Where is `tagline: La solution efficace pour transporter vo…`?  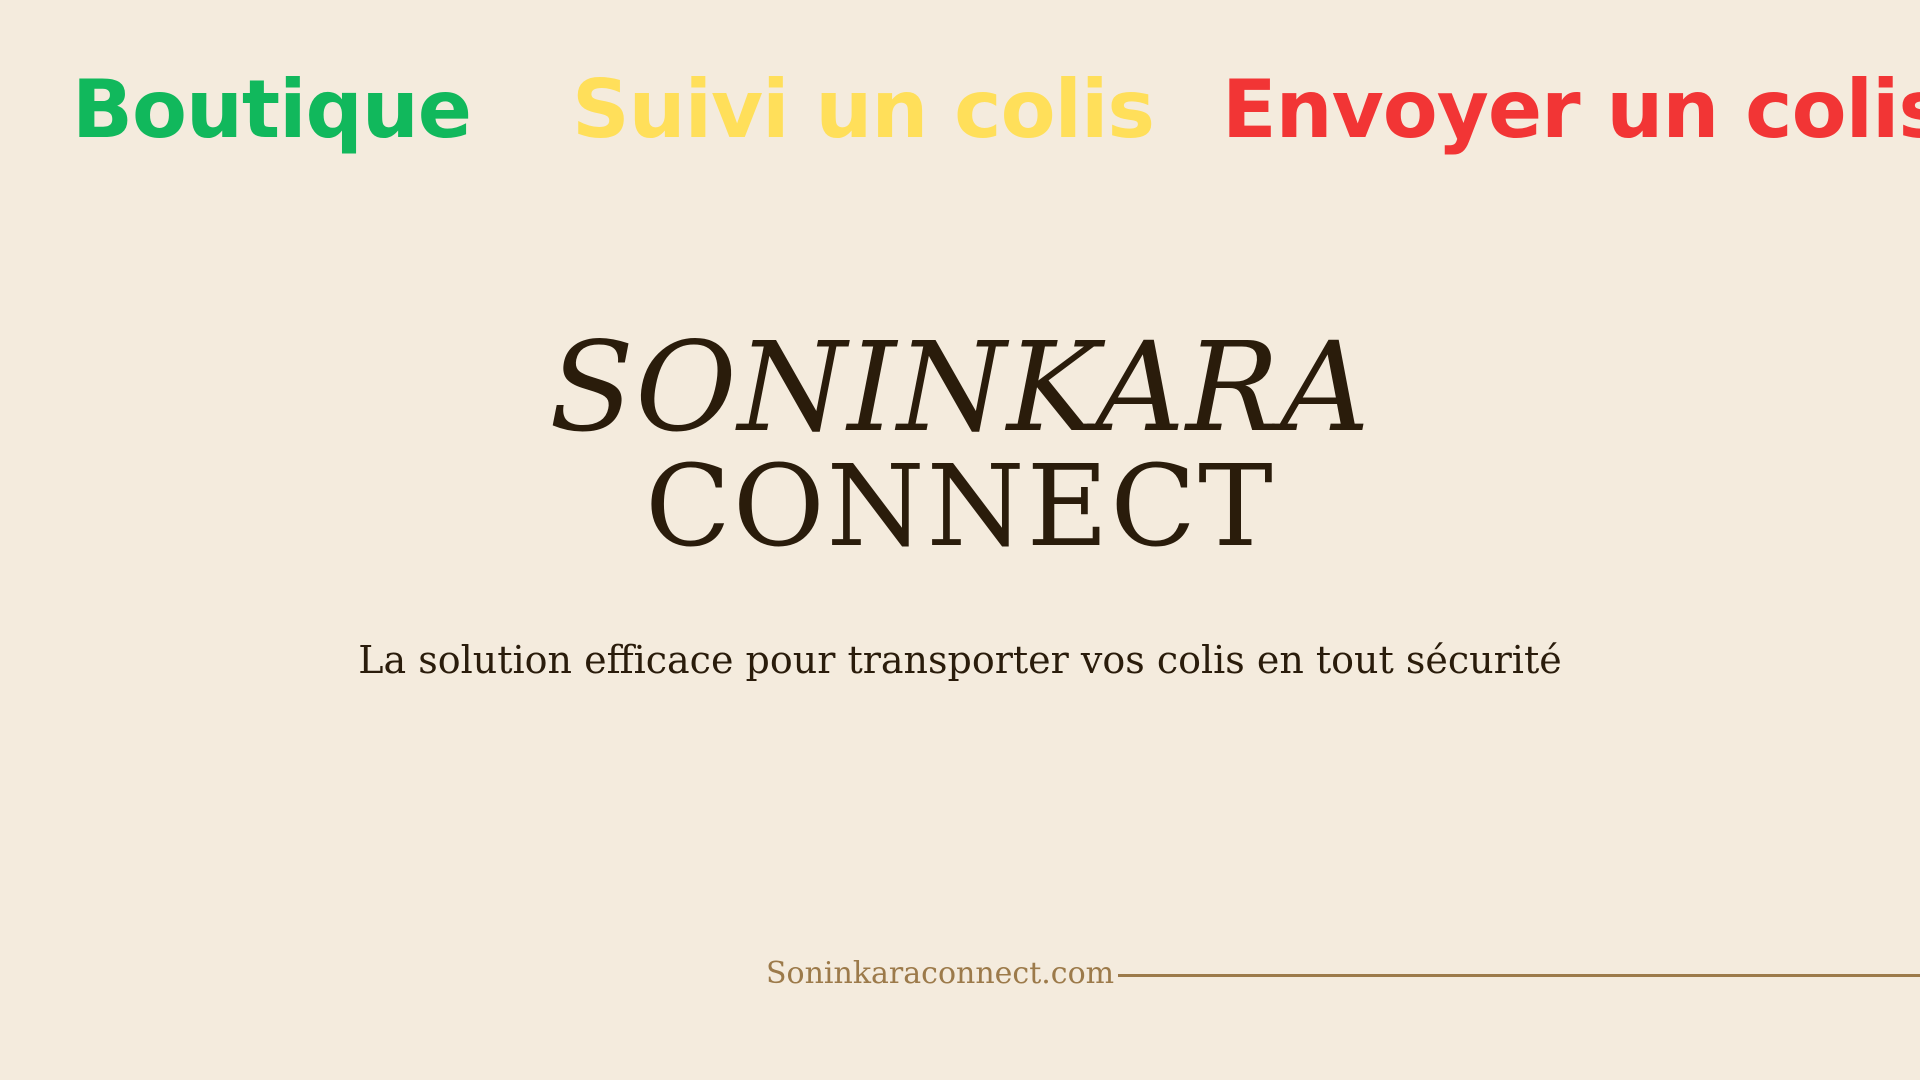
tagline: La solution efficace pour transporter vo… is located at coordinates (960, 660).